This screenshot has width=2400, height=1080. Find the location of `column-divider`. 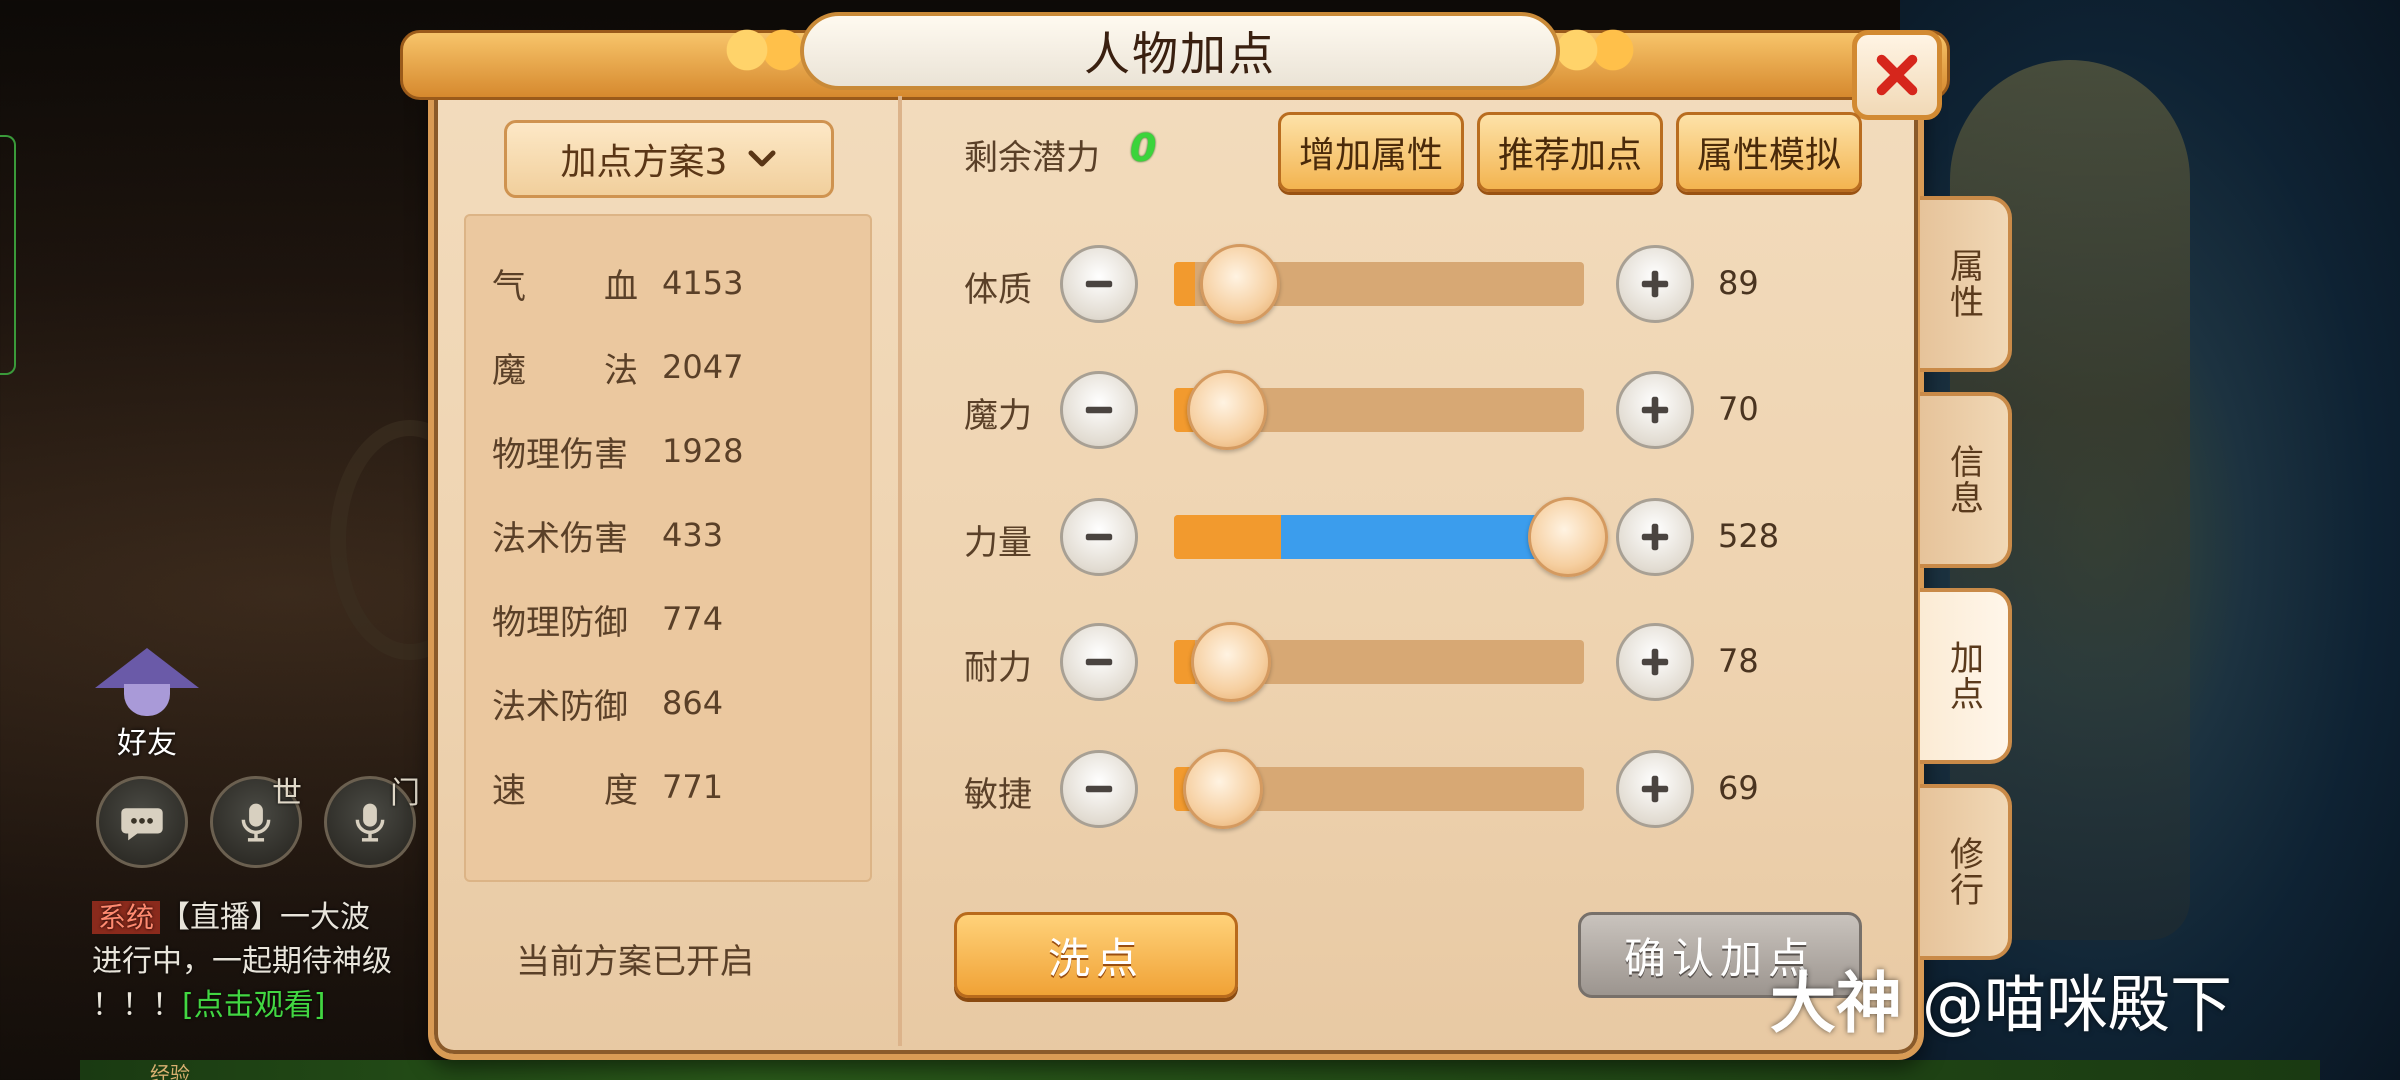

column-divider is located at coordinates (900, 571).